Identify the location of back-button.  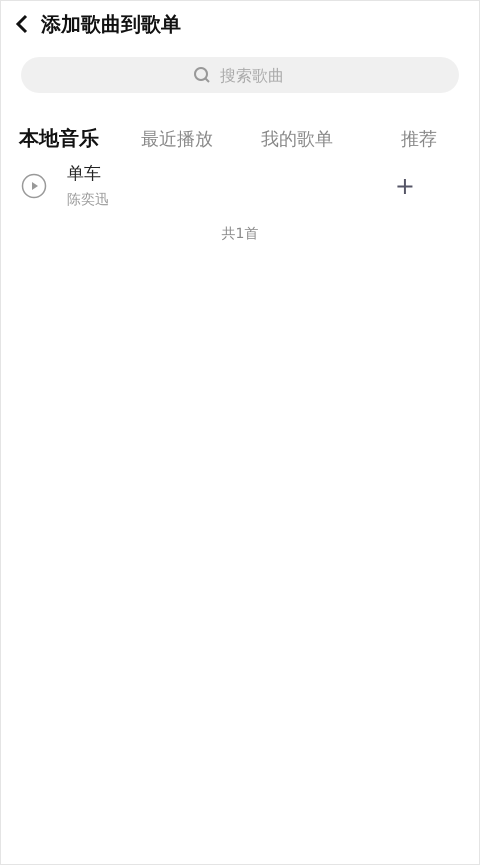
(22, 24).